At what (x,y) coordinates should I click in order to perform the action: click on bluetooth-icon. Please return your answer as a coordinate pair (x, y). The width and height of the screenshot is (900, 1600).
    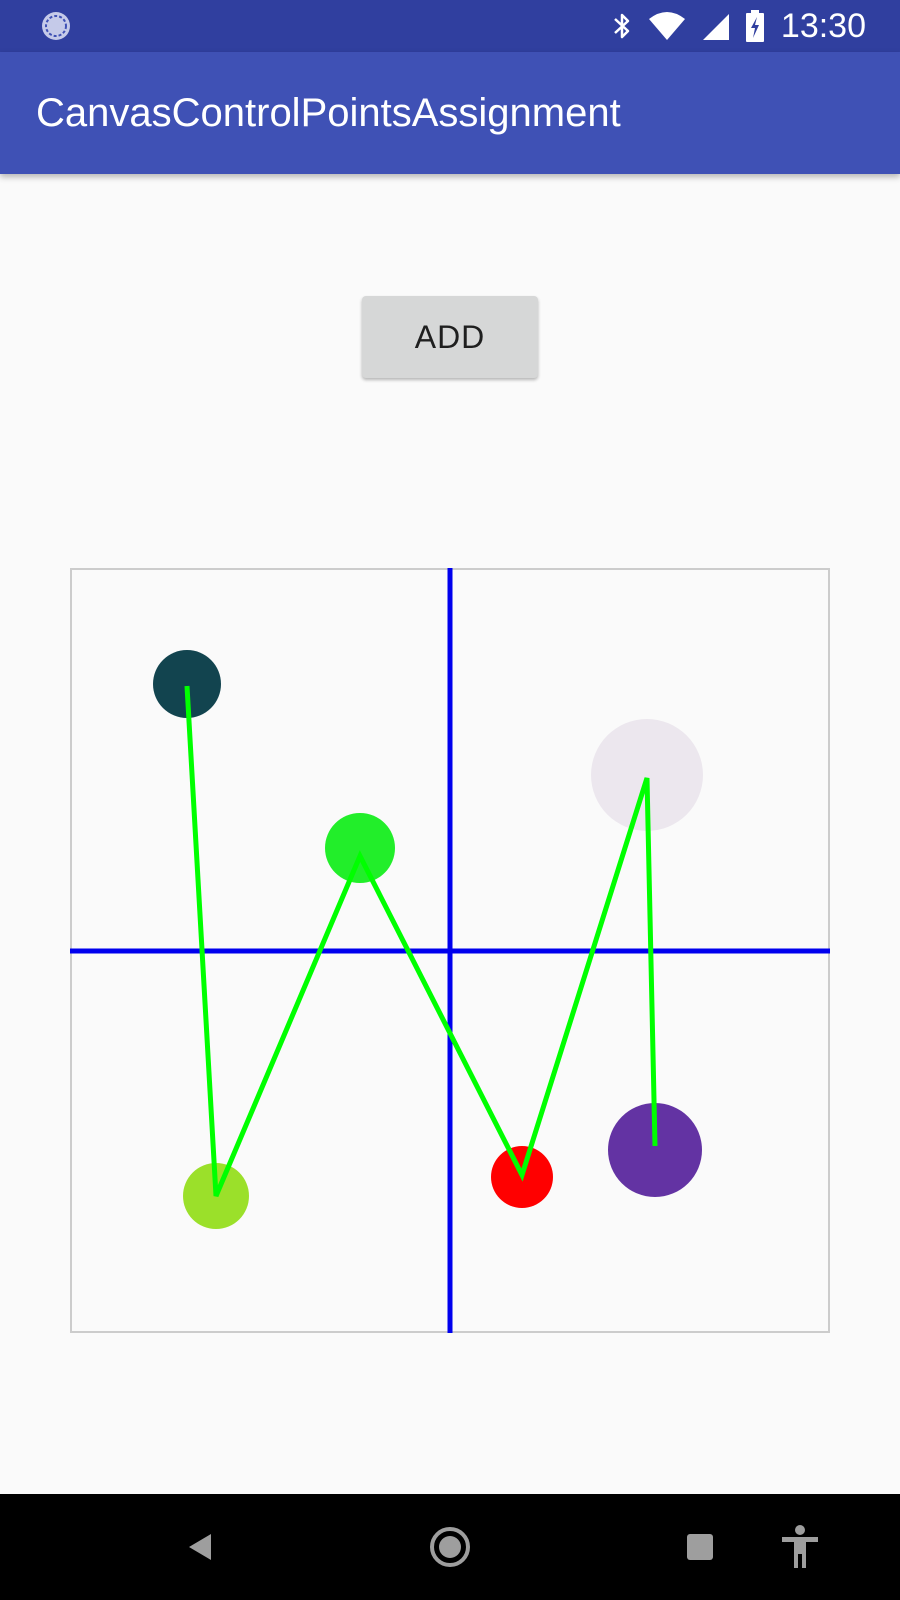
    Looking at the image, I should click on (622, 26).